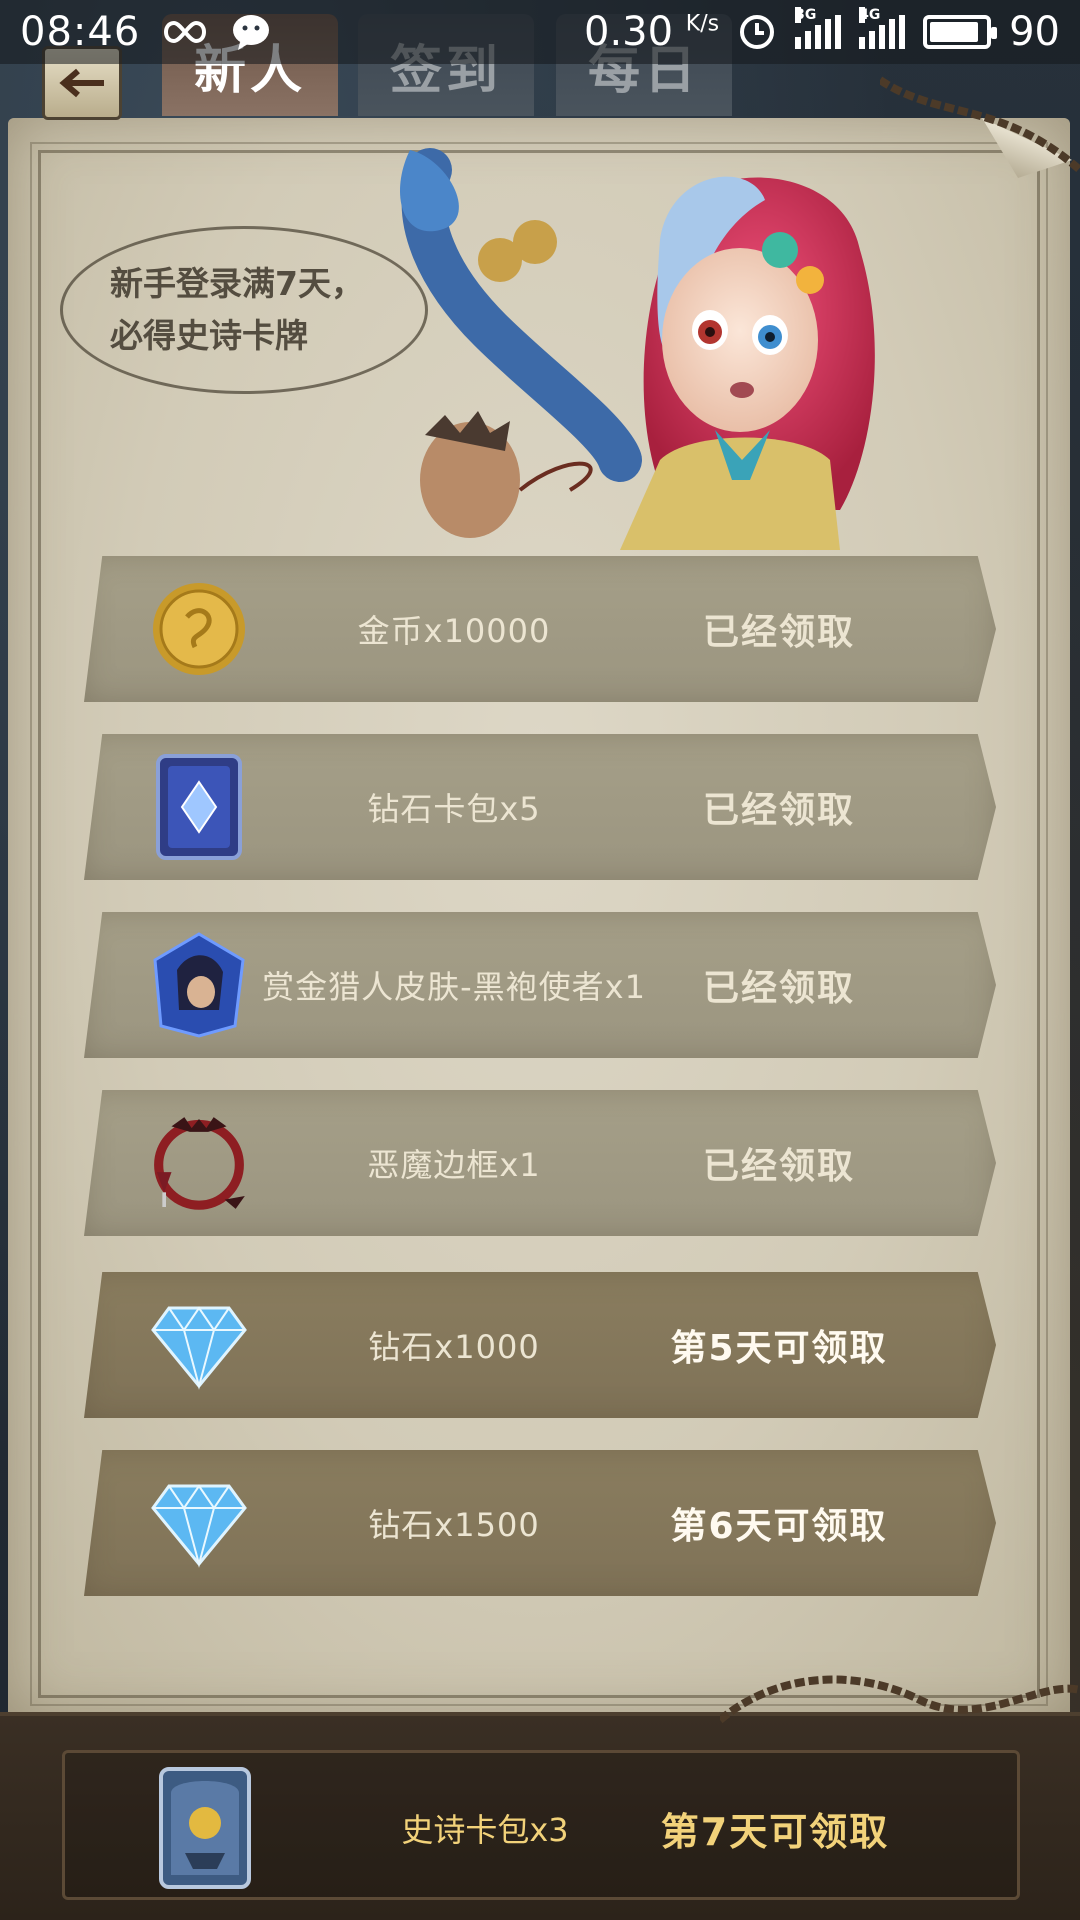  What do you see at coordinates (199, 985) in the screenshot?
I see `hunter-skin-icon` at bounding box center [199, 985].